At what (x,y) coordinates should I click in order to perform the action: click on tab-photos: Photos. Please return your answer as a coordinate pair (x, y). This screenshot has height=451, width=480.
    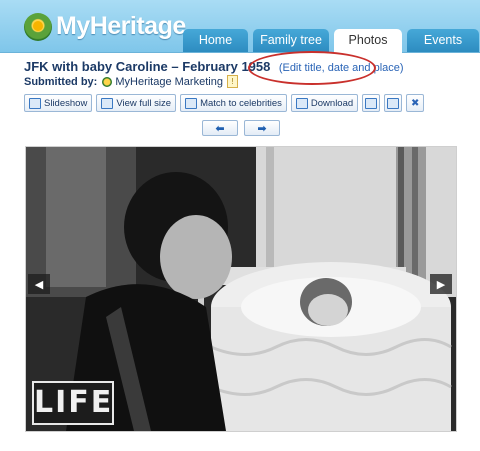
    Looking at the image, I should click on (368, 41).